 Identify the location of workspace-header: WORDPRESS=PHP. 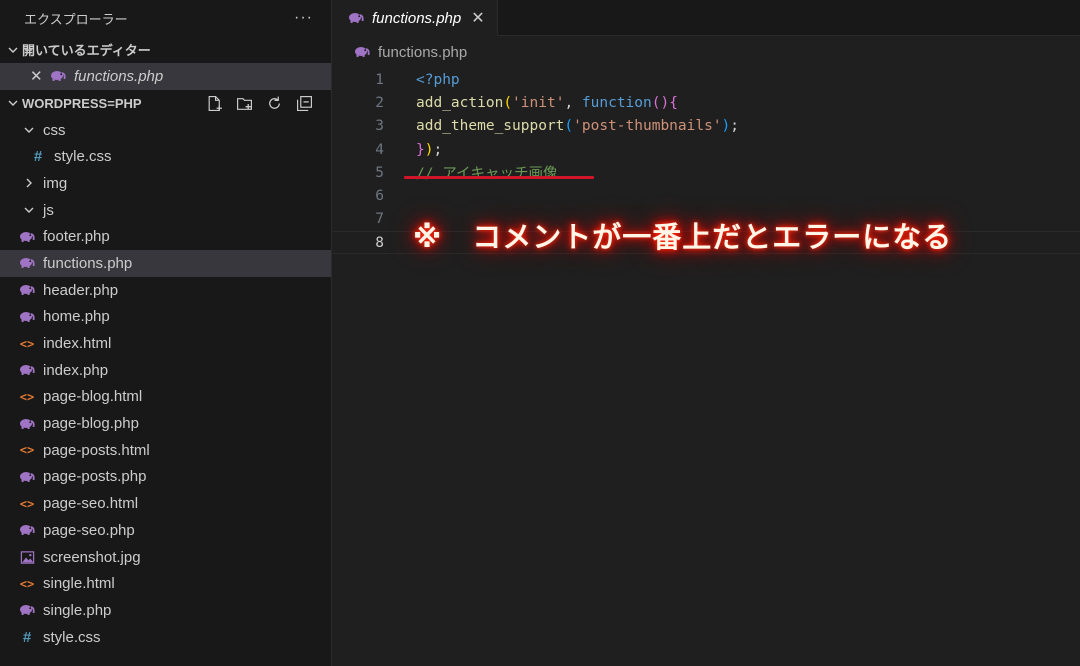
(165, 103).